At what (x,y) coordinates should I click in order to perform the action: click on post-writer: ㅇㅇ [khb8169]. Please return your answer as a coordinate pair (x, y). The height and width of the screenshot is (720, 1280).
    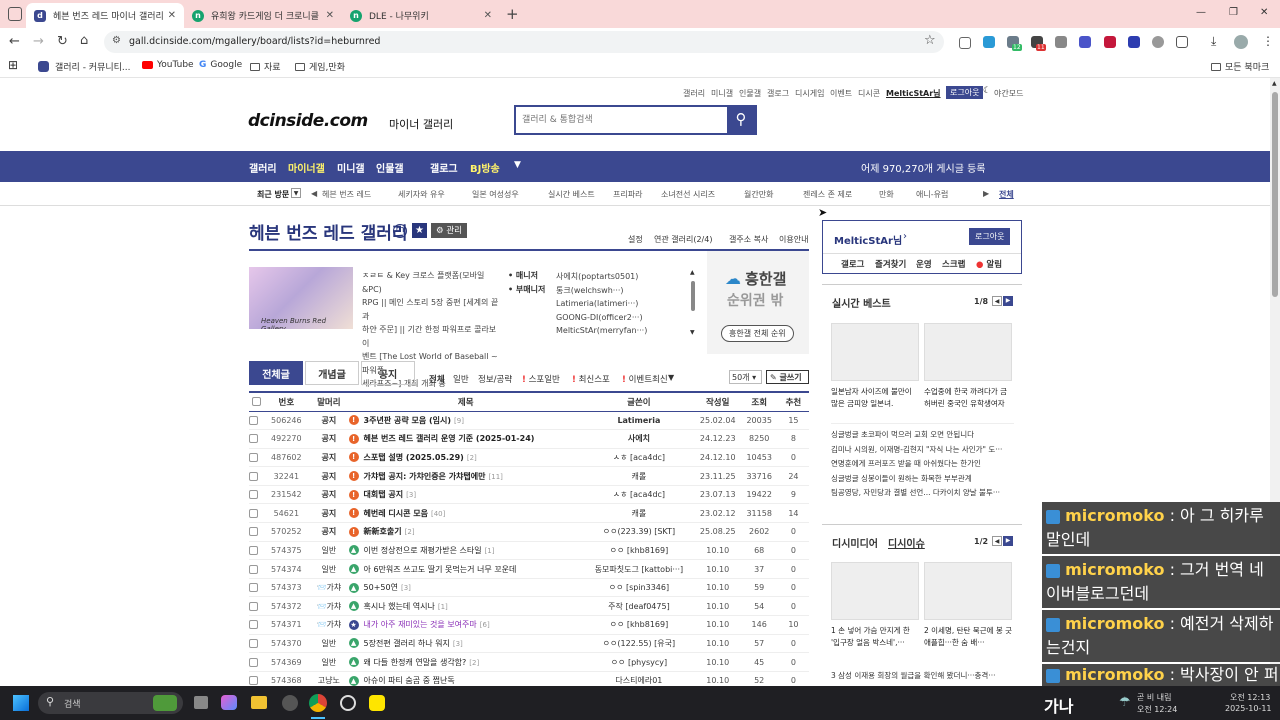
    Looking at the image, I should click on (638, 551).